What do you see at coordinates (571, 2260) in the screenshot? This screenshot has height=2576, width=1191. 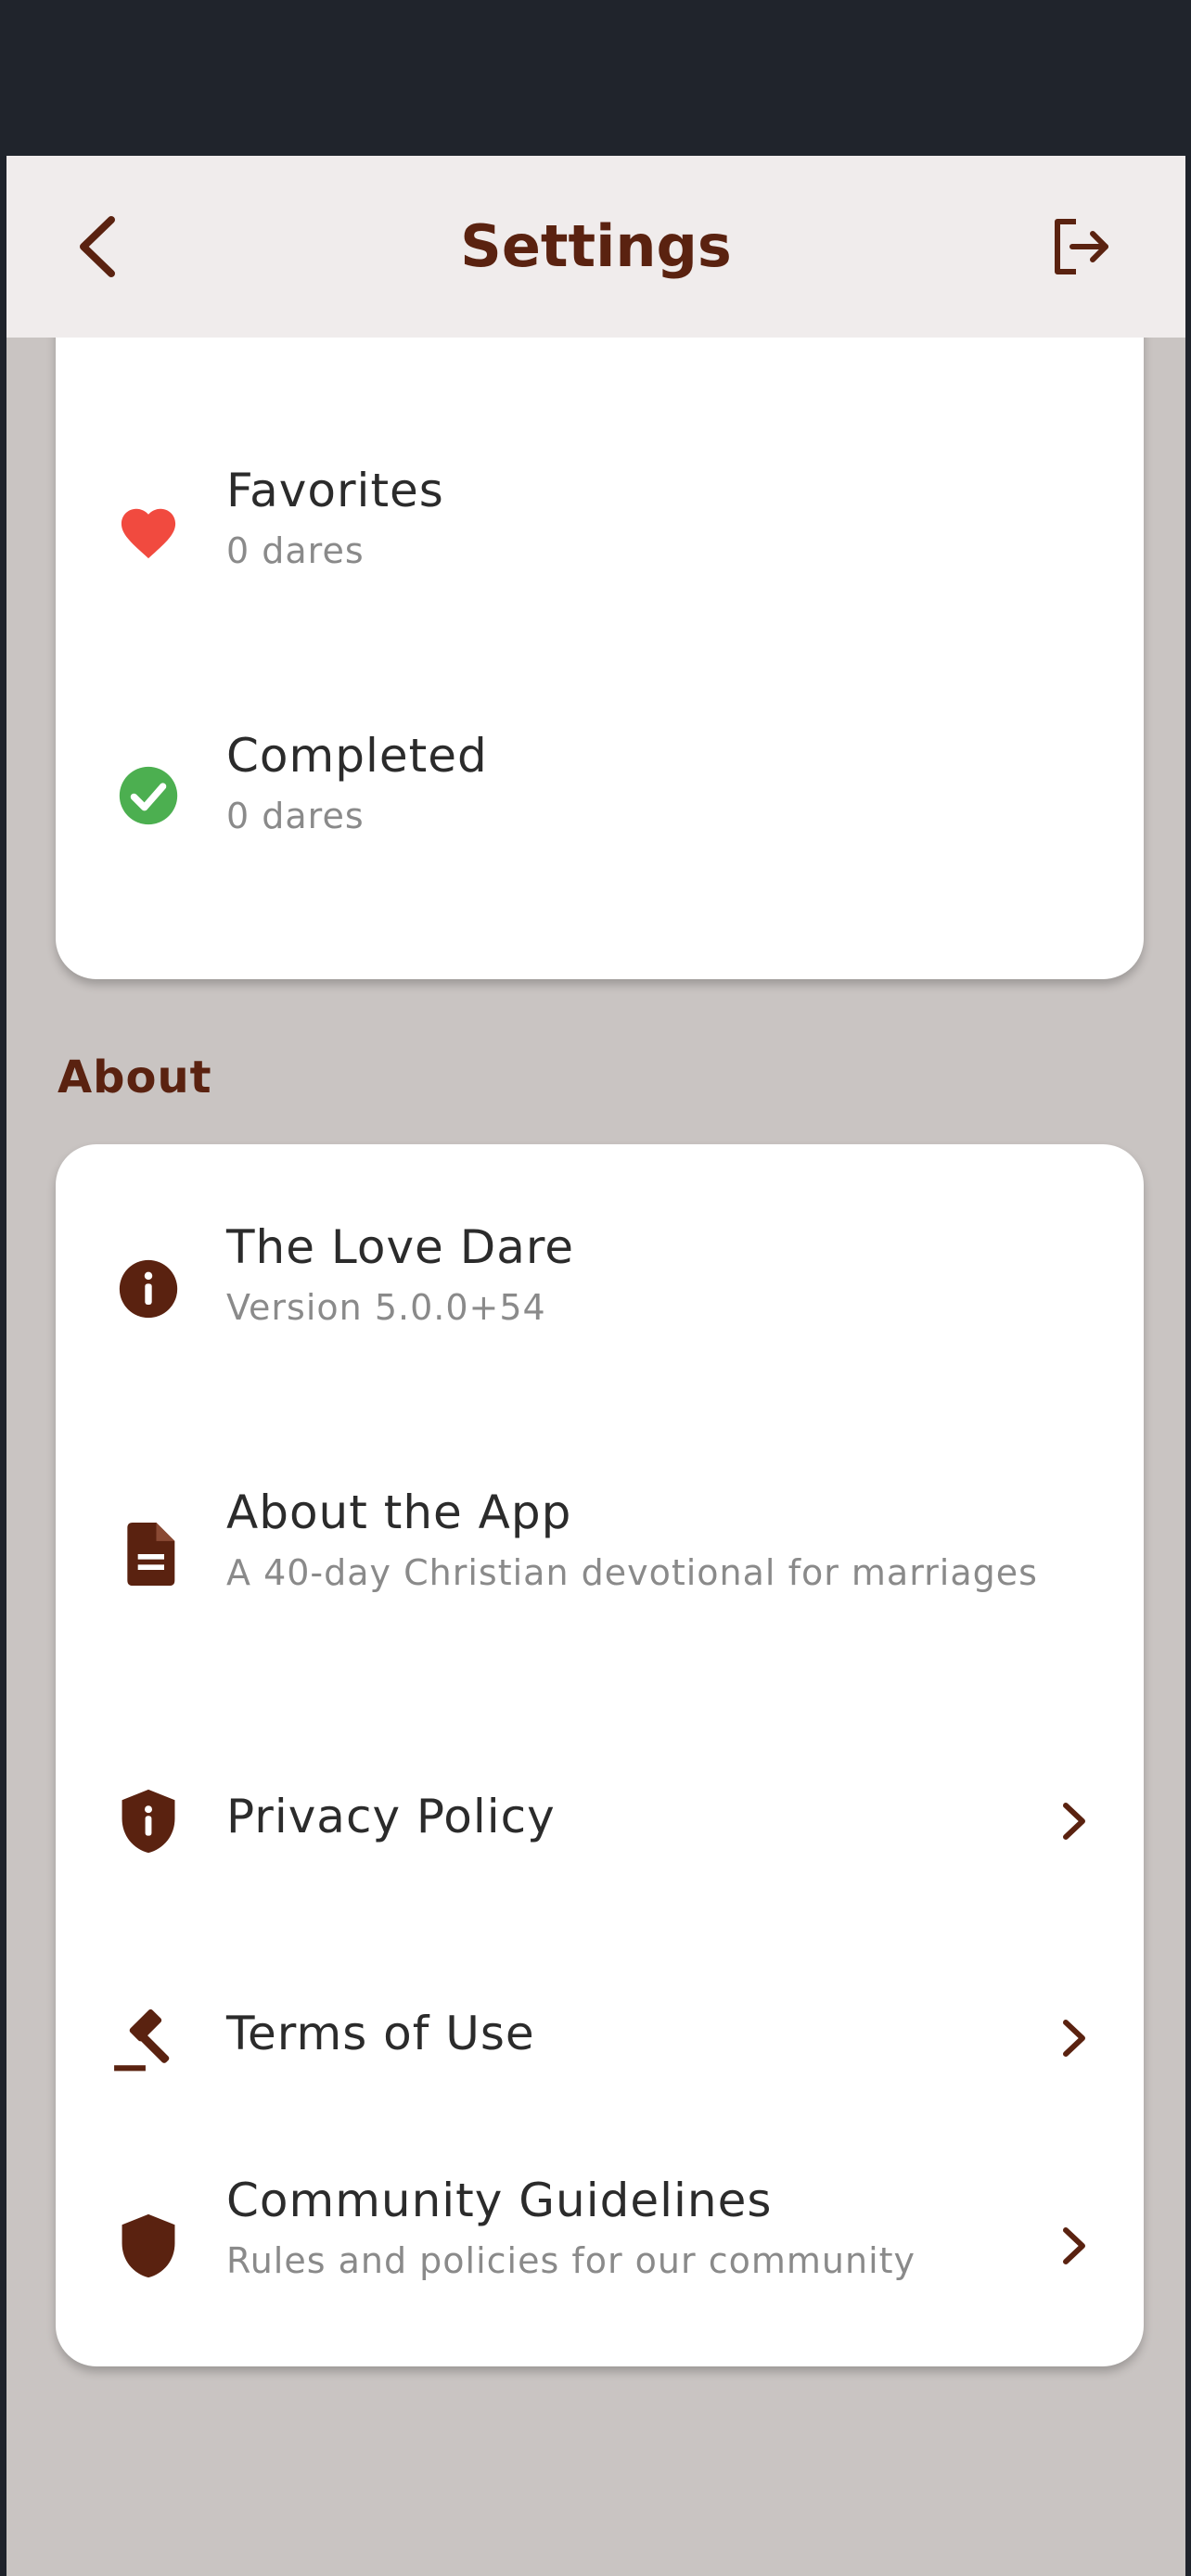 I see `community-guidelines-description: Rules and policies for our community` at bounding box center [571, 2260].